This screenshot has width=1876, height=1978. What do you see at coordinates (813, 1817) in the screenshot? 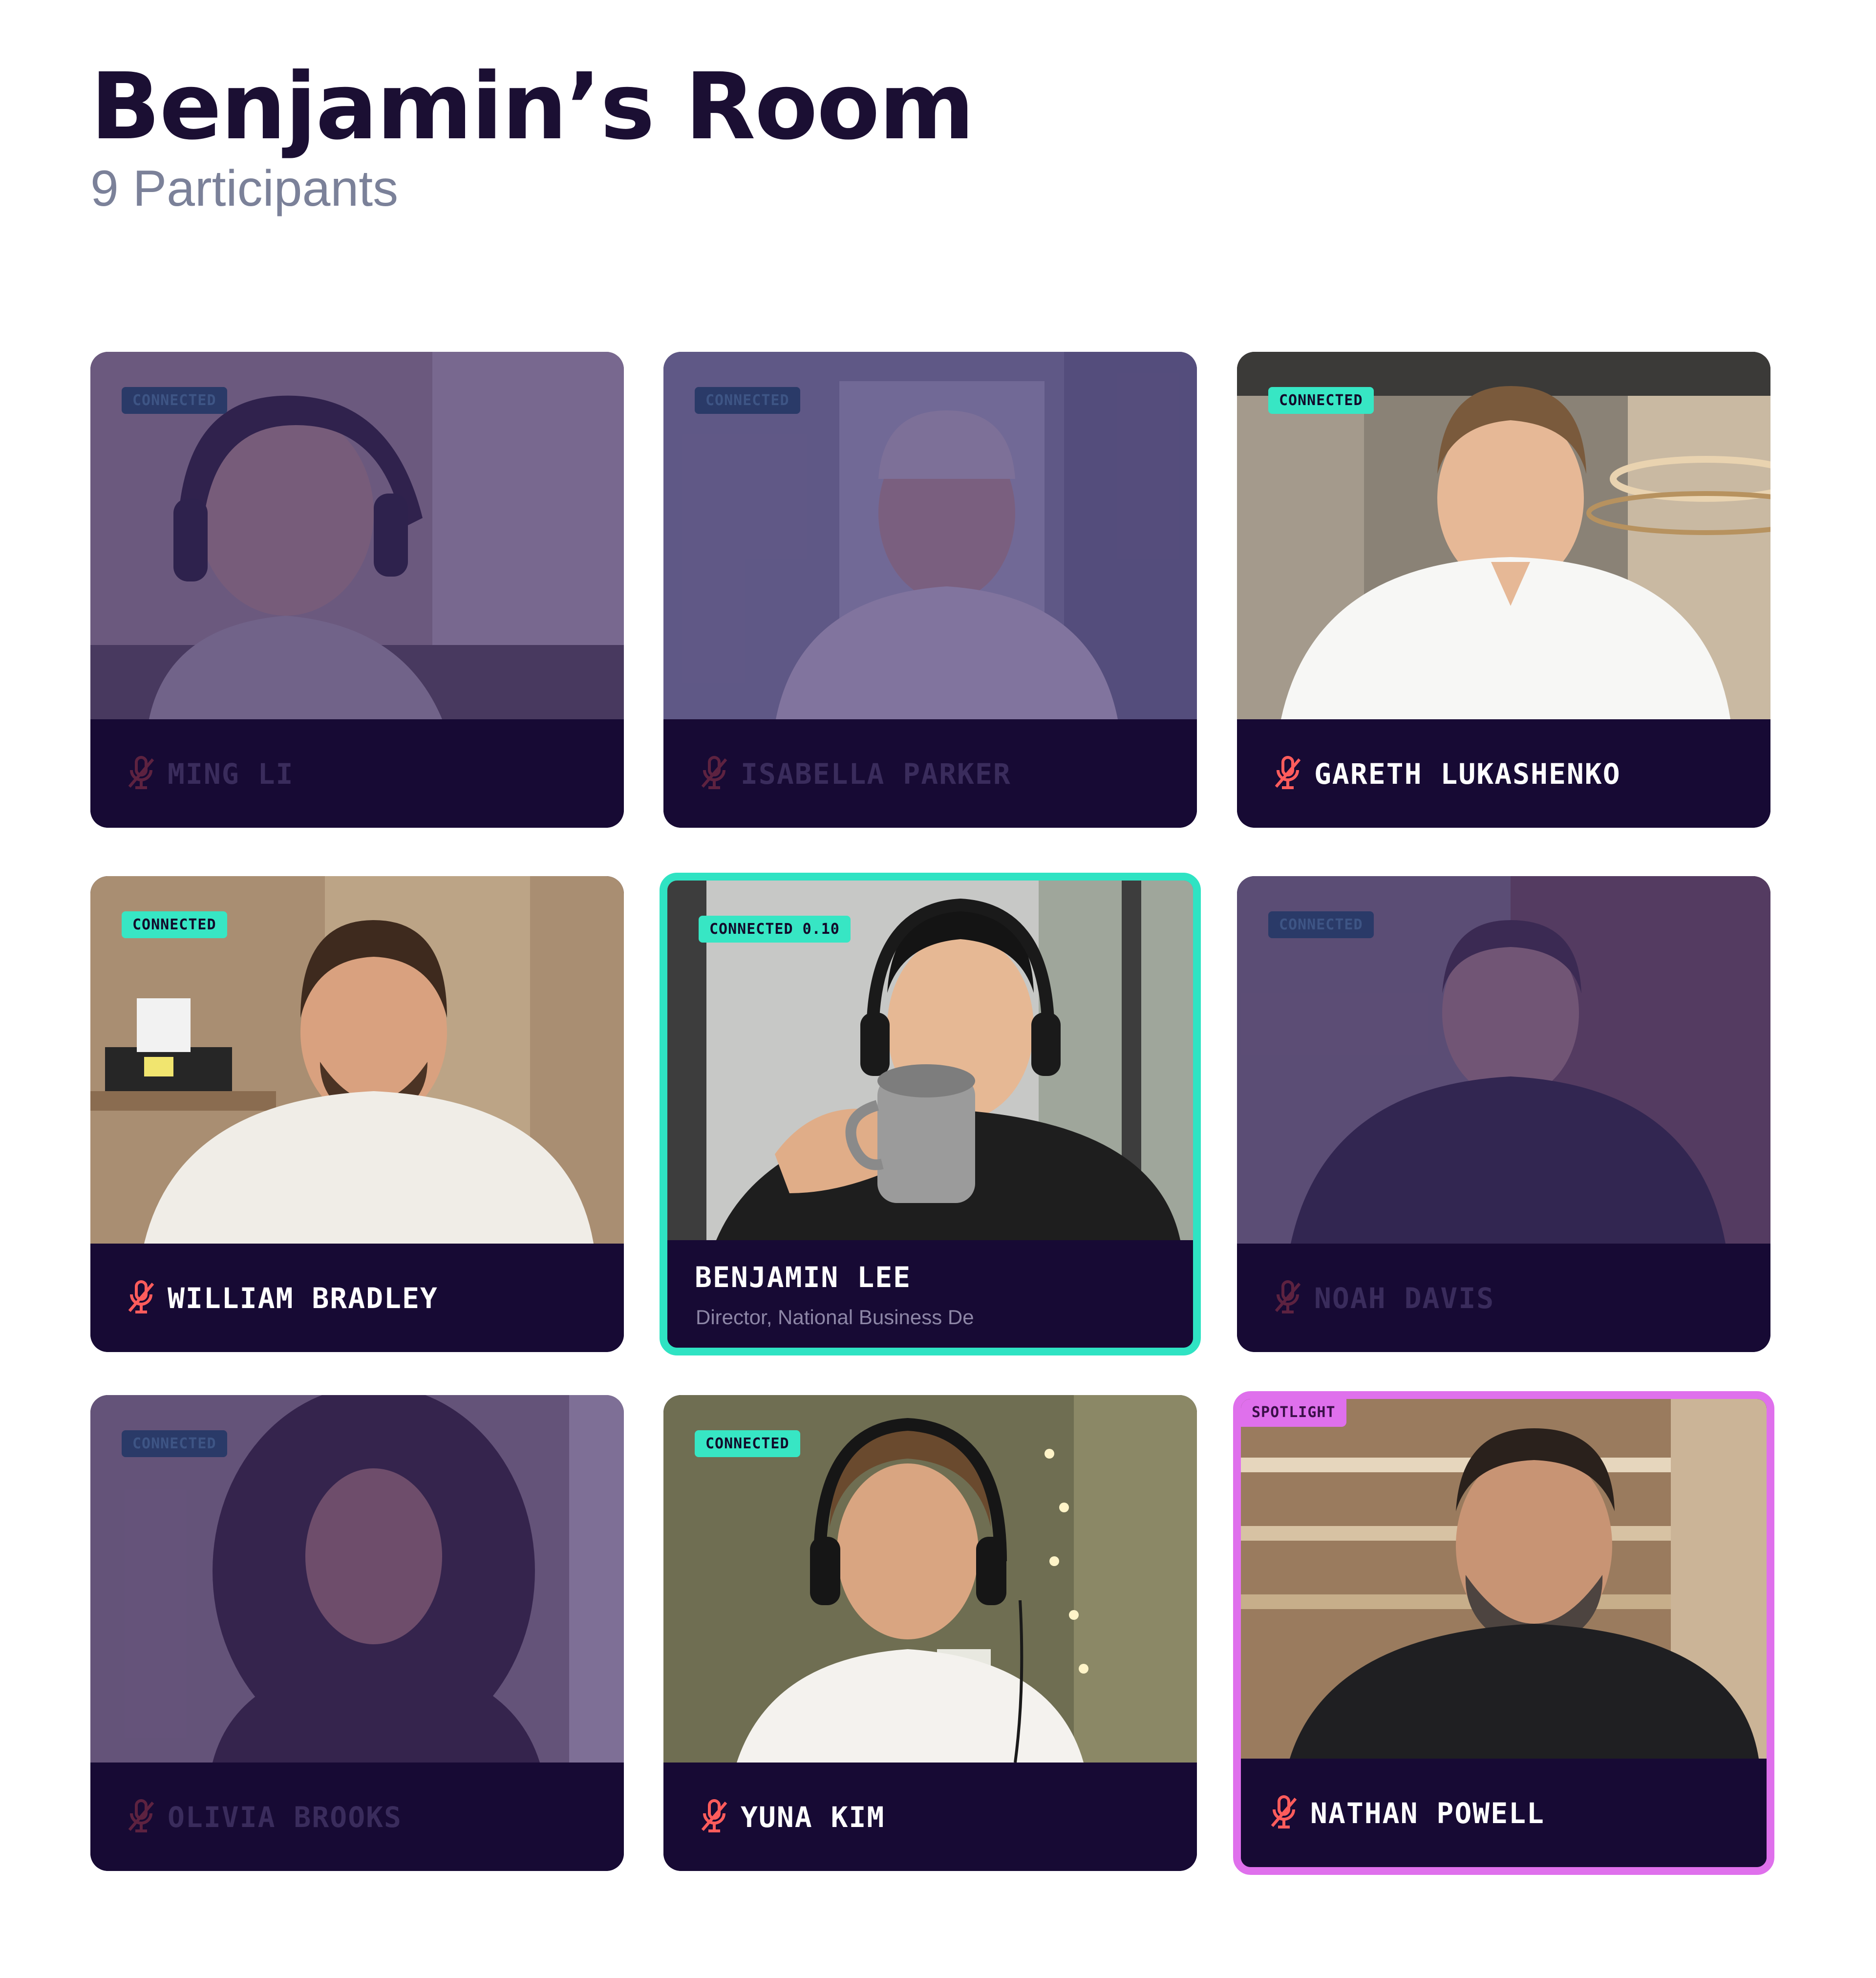
I see `participant-name: YUNA KIM` at bounding box center [813, 1817].